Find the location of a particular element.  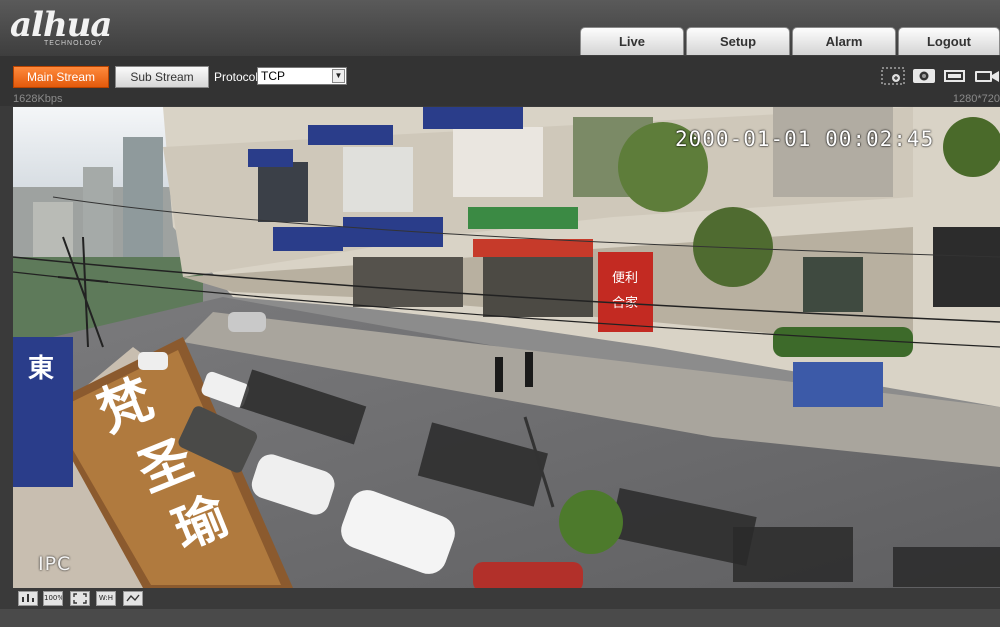

sub-stream-button: Sub Stream is located at coordinates (162, 77).